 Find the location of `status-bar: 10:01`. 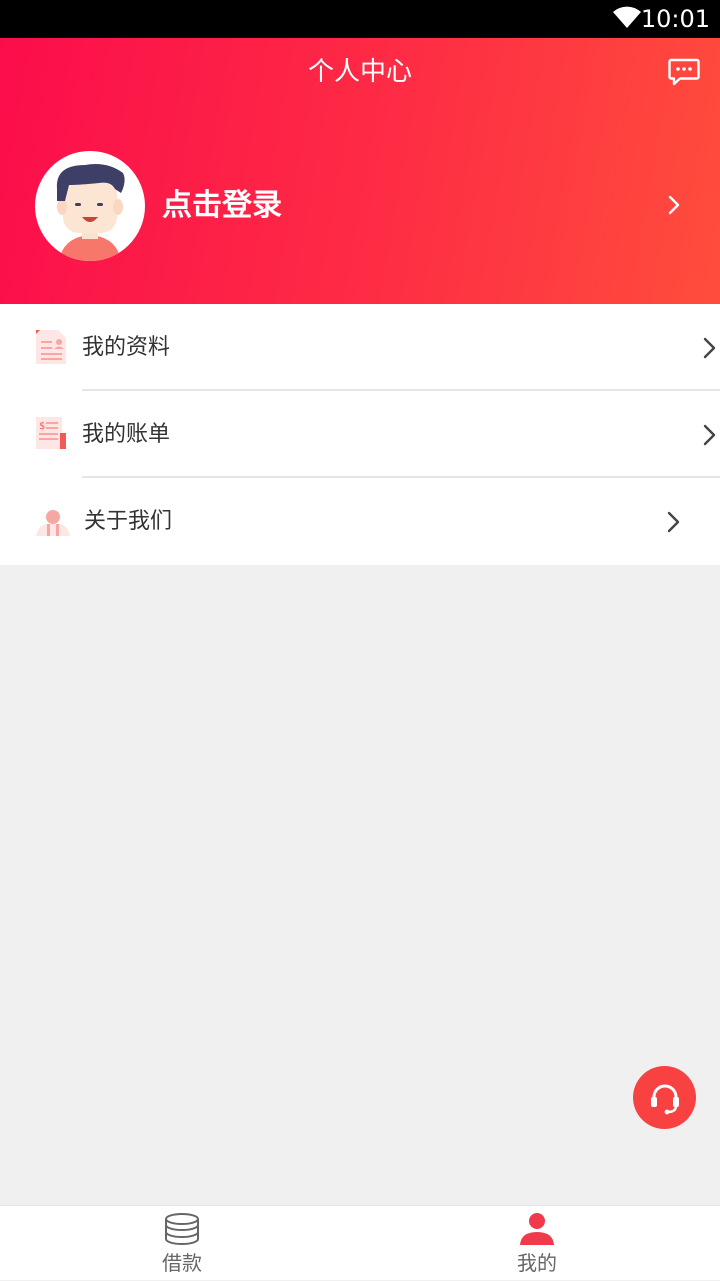

status-bar: 10:01 is located at coordinates (360, 19).